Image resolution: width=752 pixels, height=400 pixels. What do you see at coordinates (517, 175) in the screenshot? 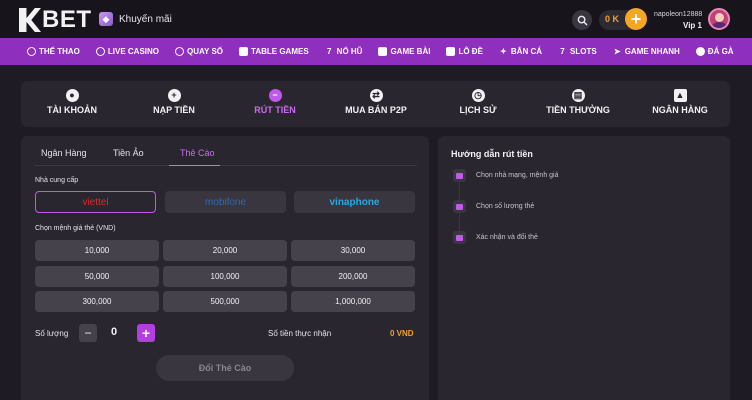
I see `guide-step-label: Chọn nhà mạng, mệnh giá` at bounding box center [517, 175].